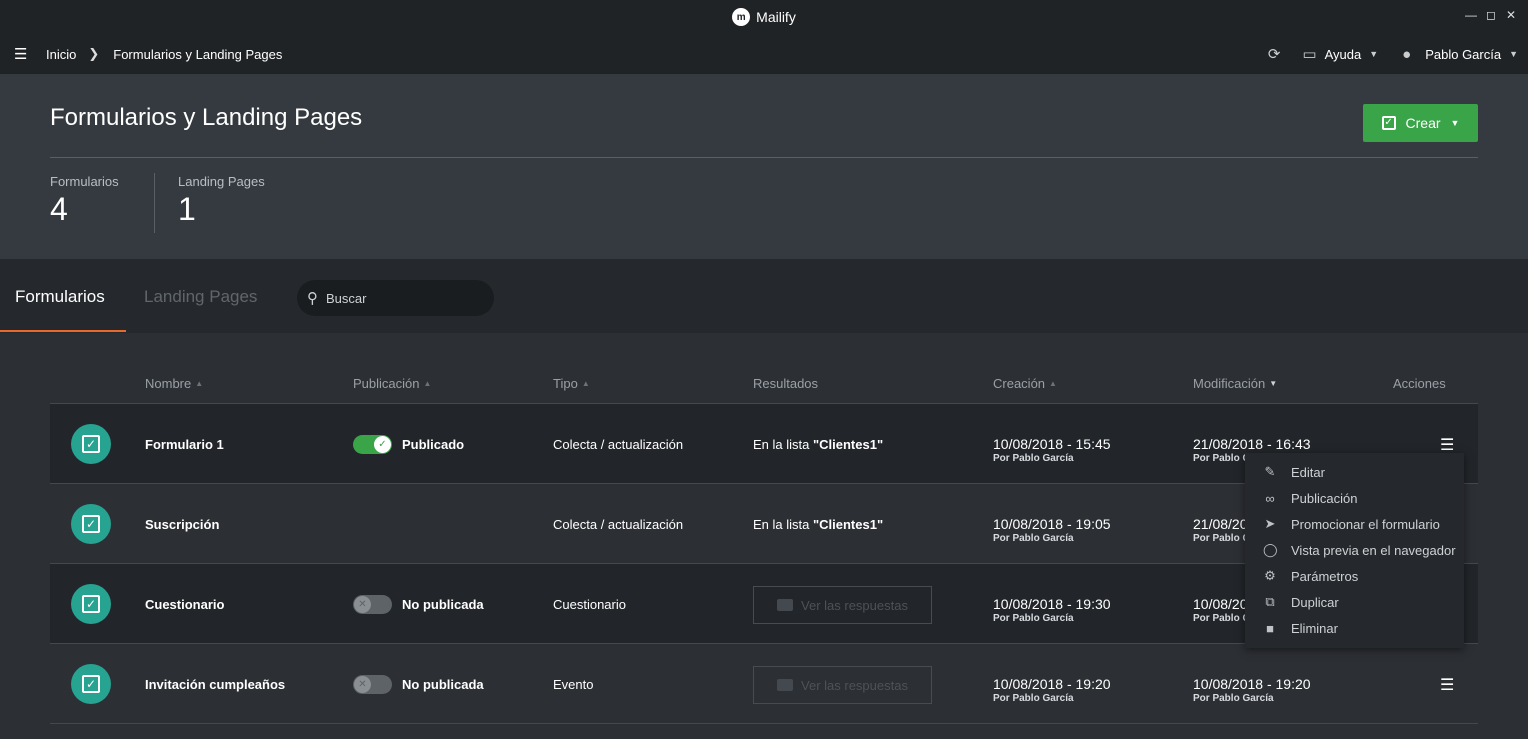  What do you see at coordinates (221, 201) in the screenshot?
I see `stat-landing-pages: Landing Pages 1` at bounding box center [221, 201].